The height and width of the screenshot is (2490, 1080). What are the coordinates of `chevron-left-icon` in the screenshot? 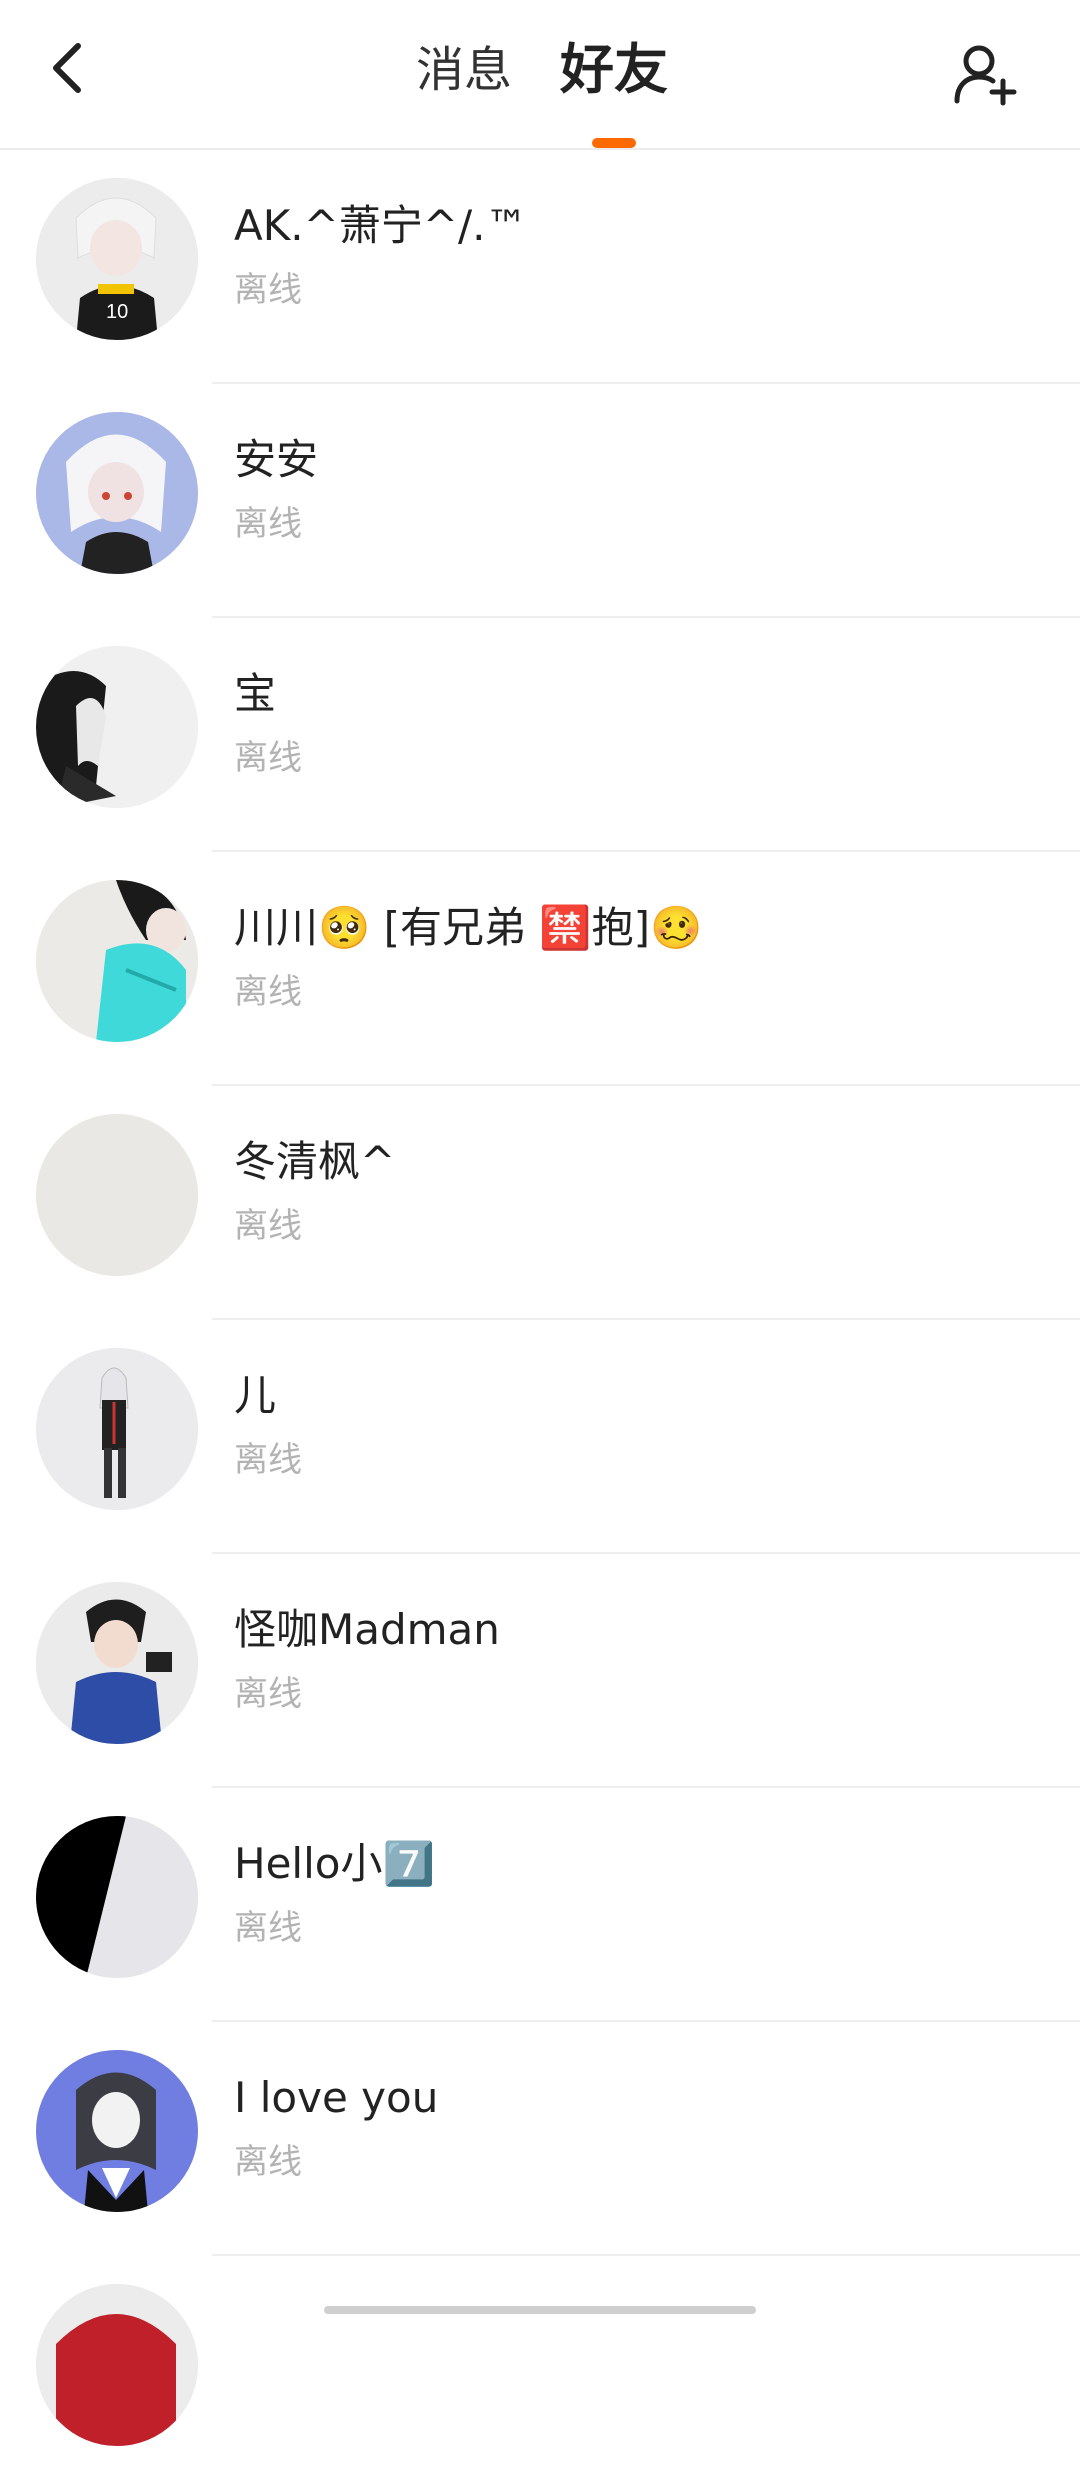 It's located at (67, 68).